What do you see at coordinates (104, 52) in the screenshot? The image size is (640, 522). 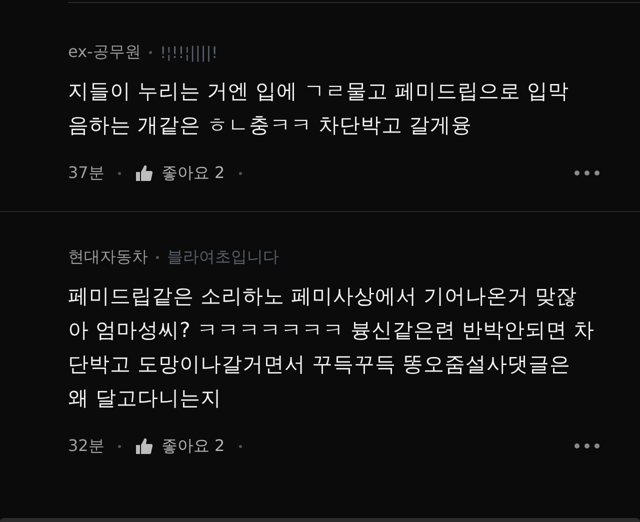 I see `author-name: ex-공무원` at bounding box center [104, 52].